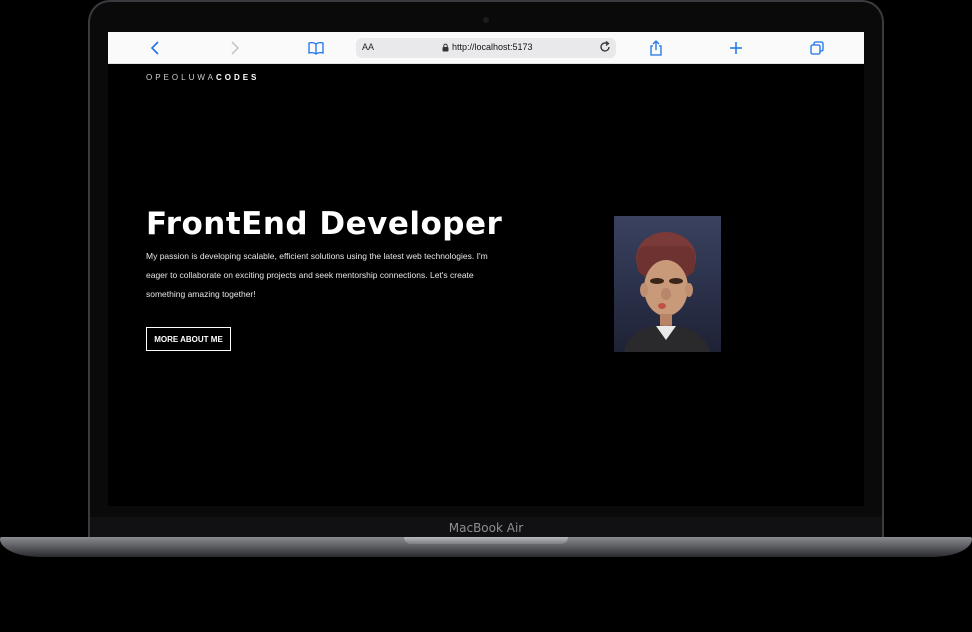 This screenshot has height=632, width=972. Describe the element at coordinates (736, 48) in the screenshot. I see `new-tab-icon` at that location.